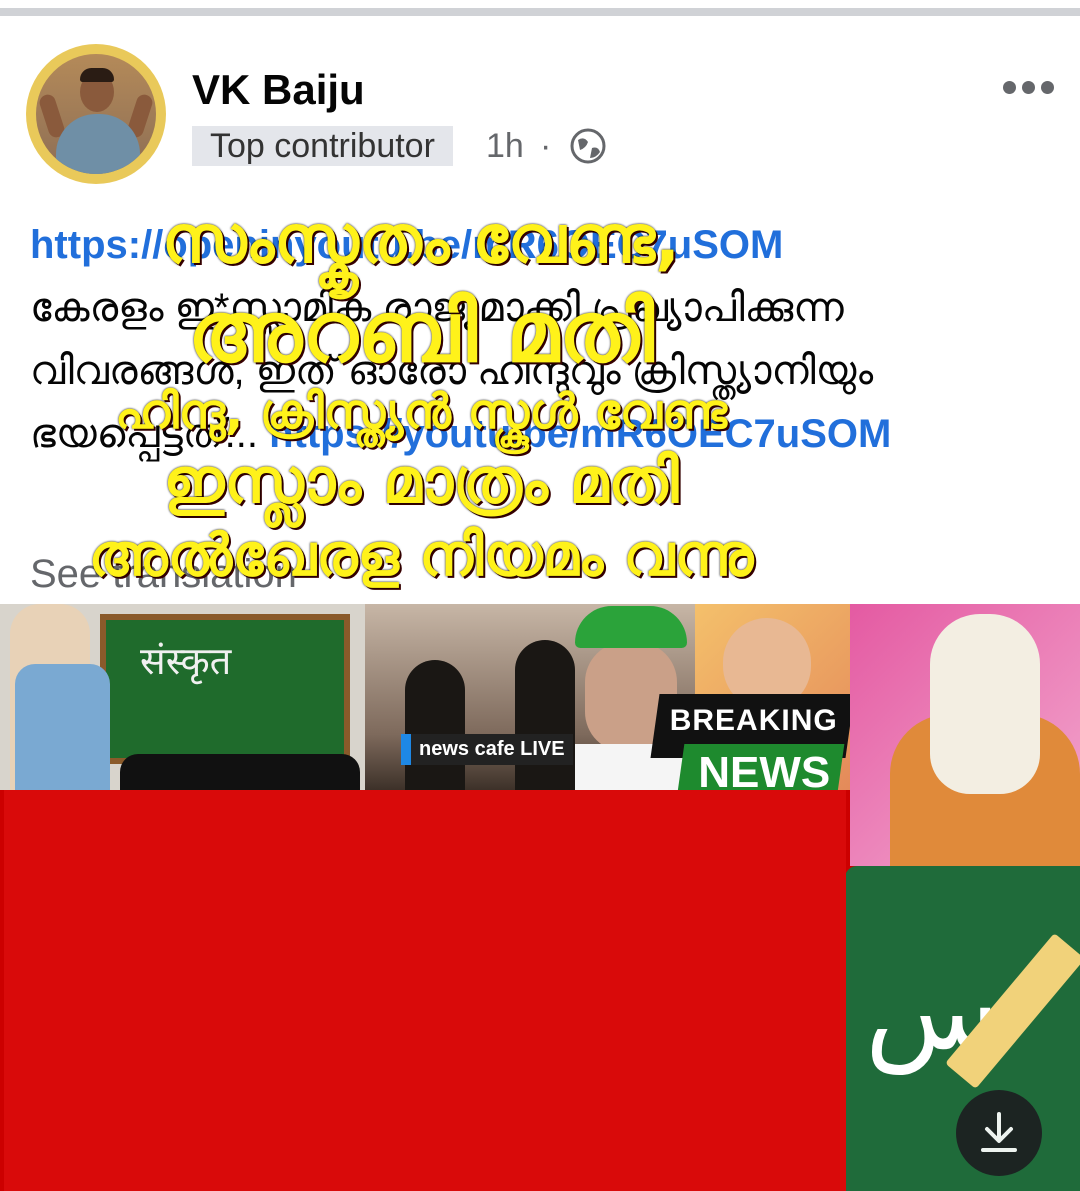  What do you see at coordinates (505, 146) in the screenshot?
I see `post-time: 1h` at bounding box center [505, 146].